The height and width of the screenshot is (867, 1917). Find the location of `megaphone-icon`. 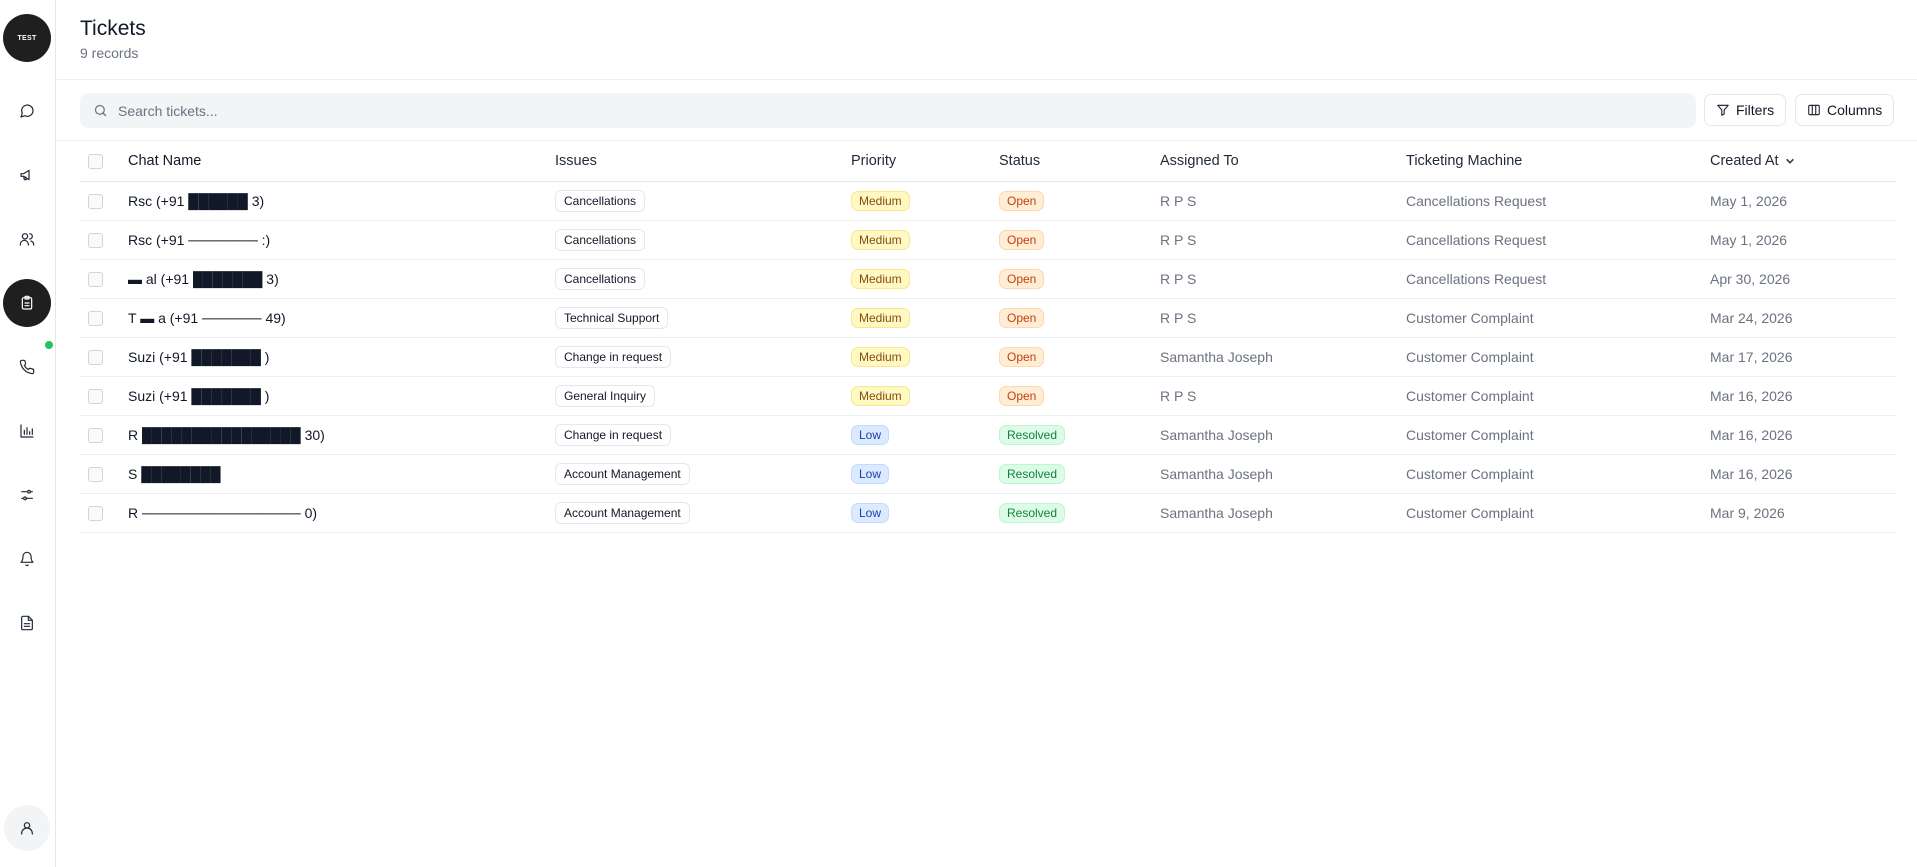

megaphone-icon is located at coordinates (25, 175).